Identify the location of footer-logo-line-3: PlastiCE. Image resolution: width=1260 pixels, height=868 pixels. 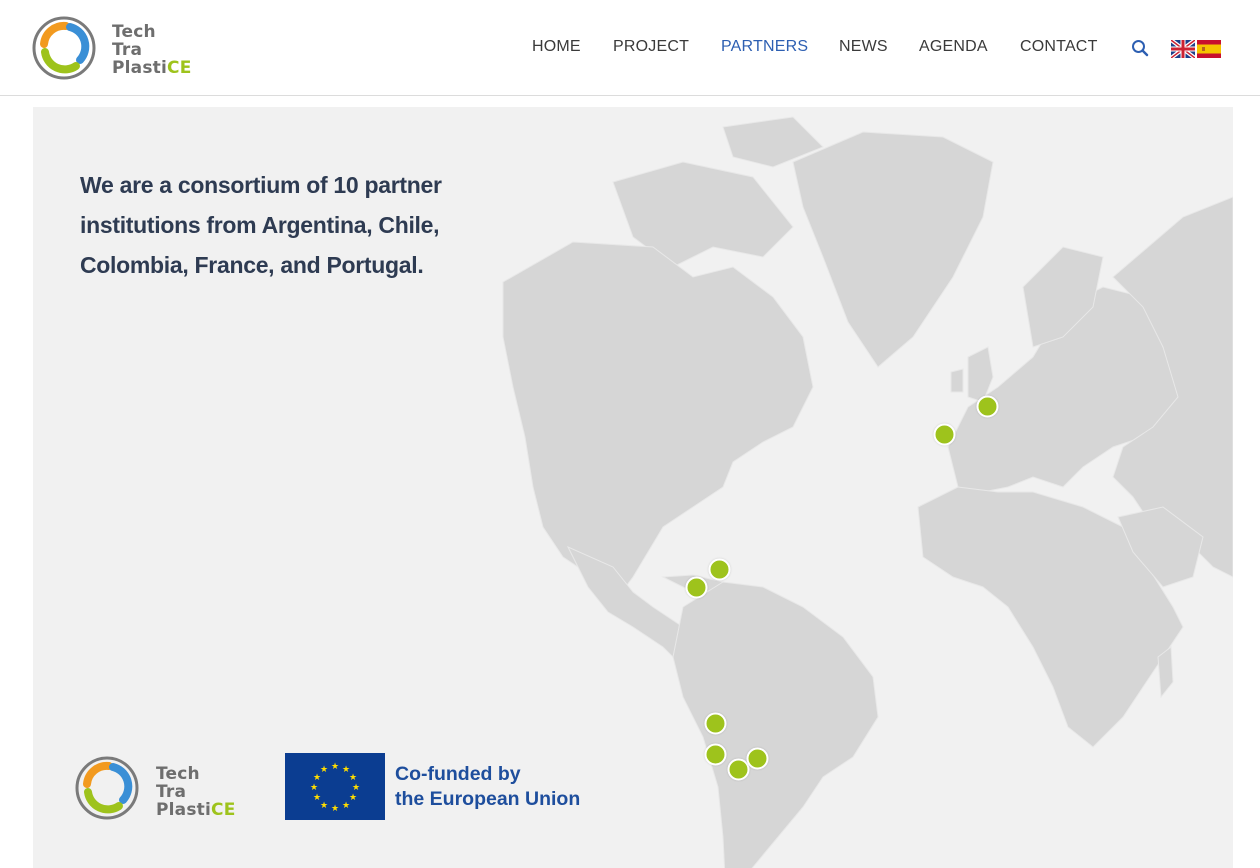
(196, 810).